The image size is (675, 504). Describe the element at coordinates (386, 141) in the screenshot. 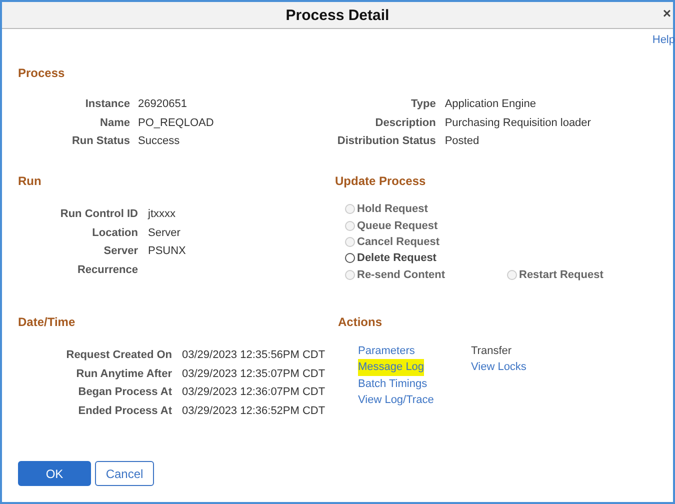

I see `field-label: Distribution Status` at that location.